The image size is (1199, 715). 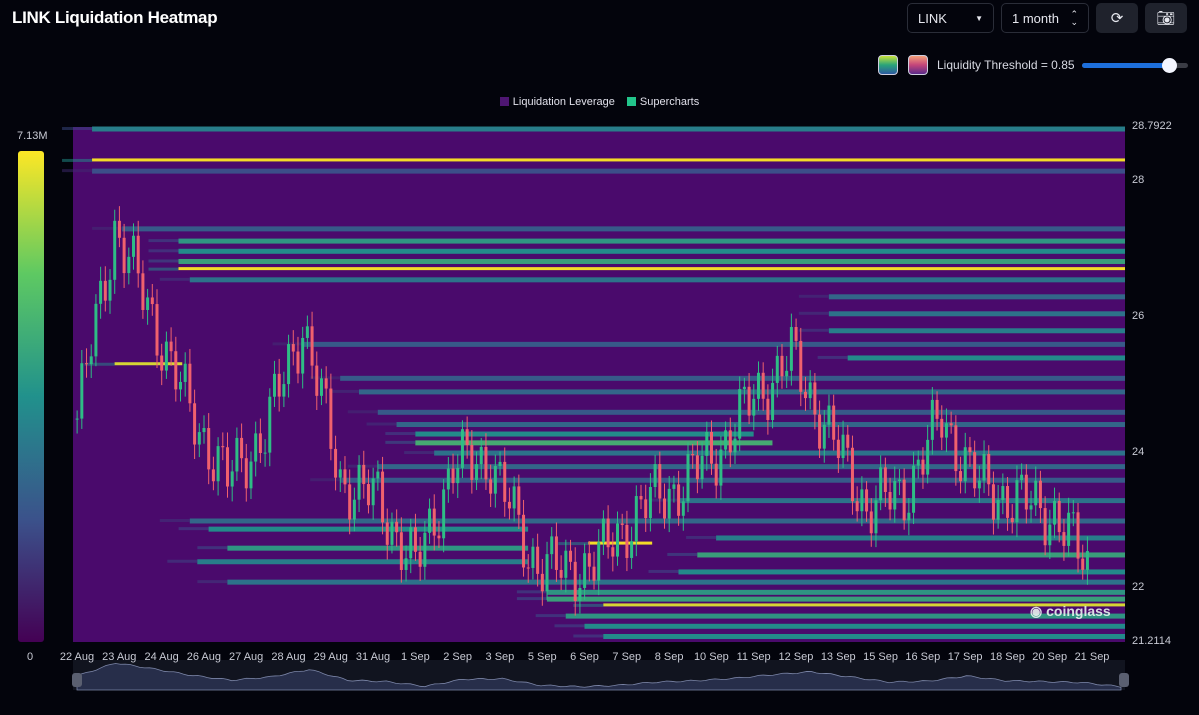 I want to click on x-tick-label: 26 Aug, so click(x=204, y=657).